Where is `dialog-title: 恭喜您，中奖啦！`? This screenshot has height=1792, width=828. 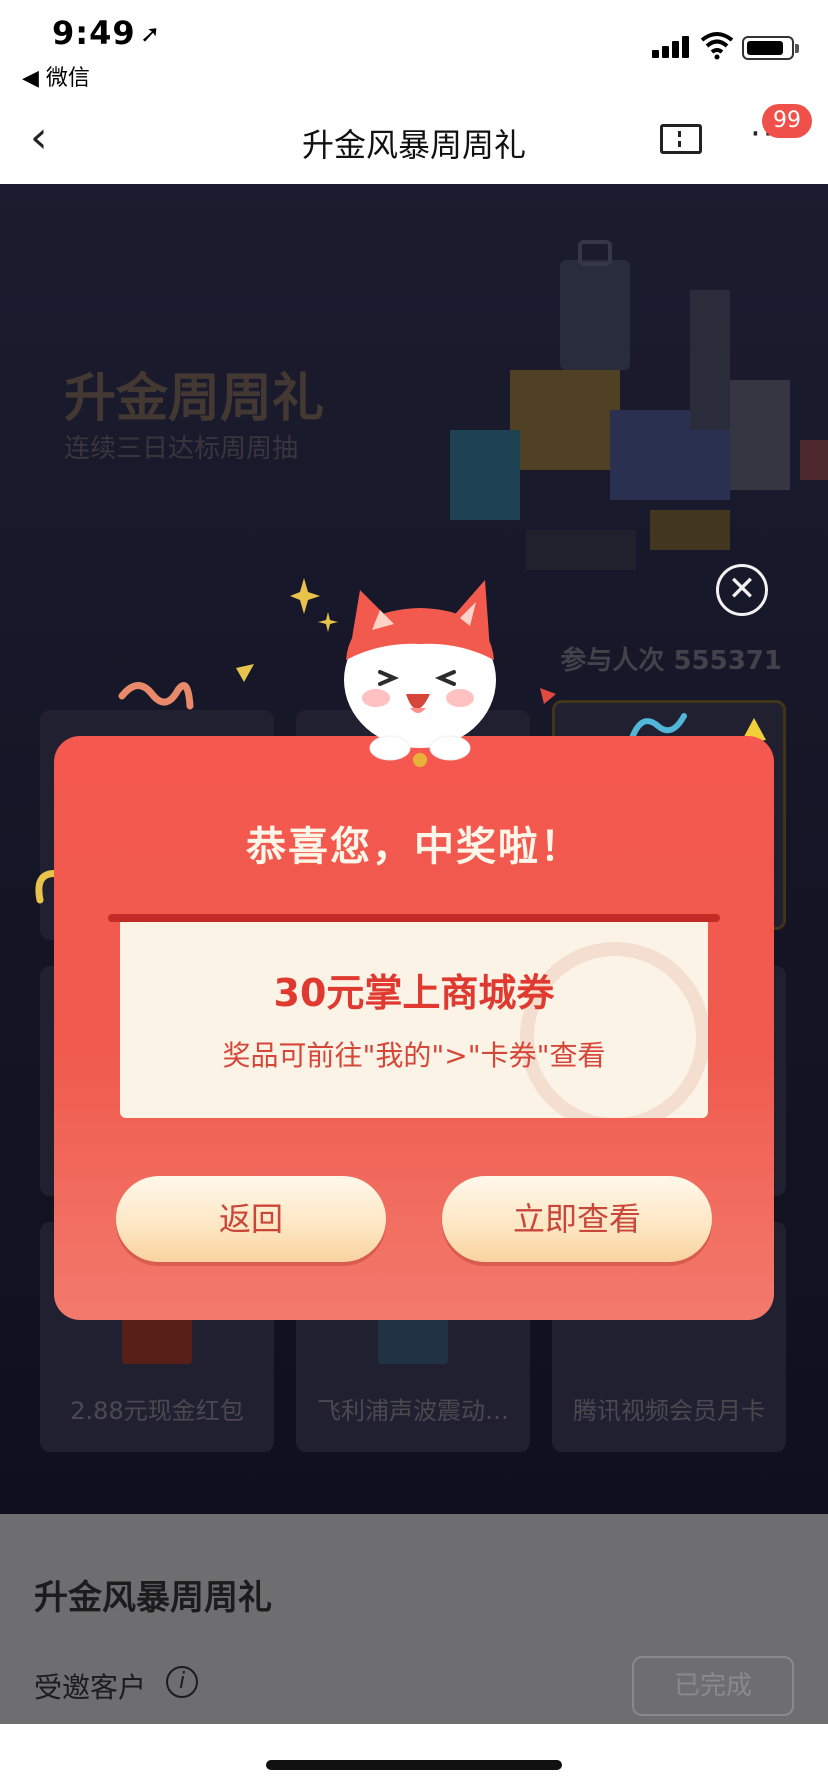 dialog-title: 恭喜您，中奖啦！ is located at coordinates (414, 847).